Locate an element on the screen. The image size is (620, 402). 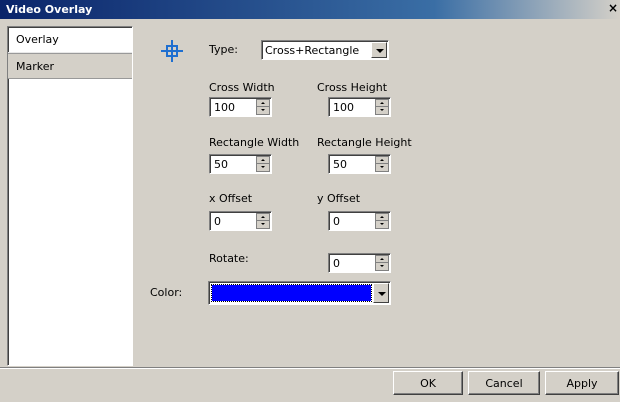
sidebar-item-overlay: Overlay is located at coordinates (70, 40).